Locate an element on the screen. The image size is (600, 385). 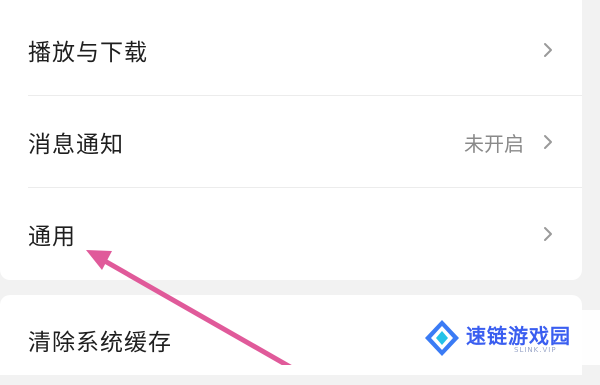
setting-item-label: 通用 is located at coordinates (52, 237).